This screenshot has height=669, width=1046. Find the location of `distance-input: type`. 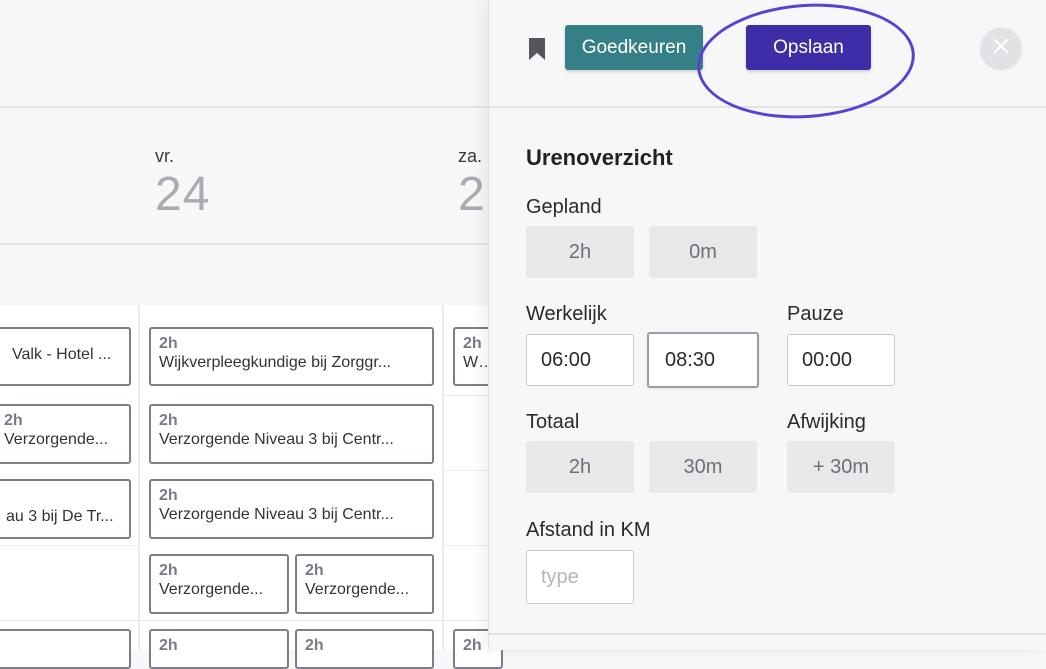

distance-input: type is located at coordinates (580, 577).